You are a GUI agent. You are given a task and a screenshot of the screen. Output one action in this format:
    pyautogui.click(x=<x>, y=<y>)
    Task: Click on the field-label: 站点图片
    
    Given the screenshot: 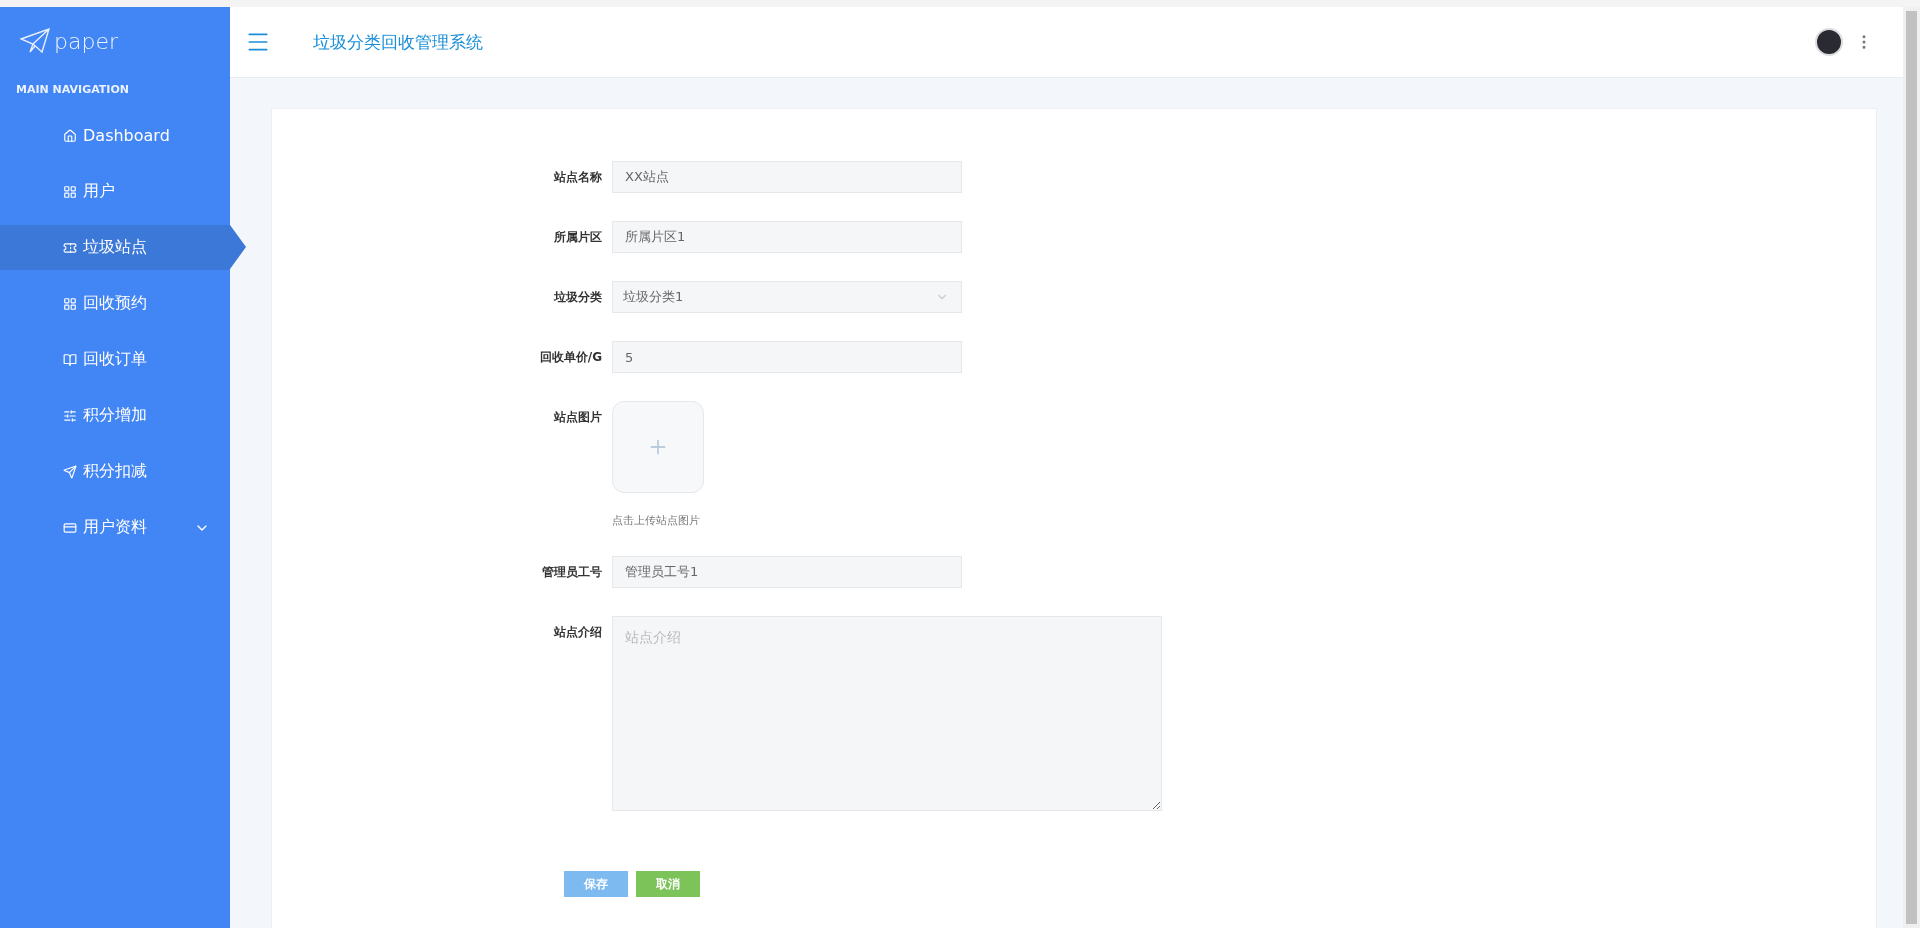 What is the action you would take?
    pyautogui.click(x=577, y=417)
    